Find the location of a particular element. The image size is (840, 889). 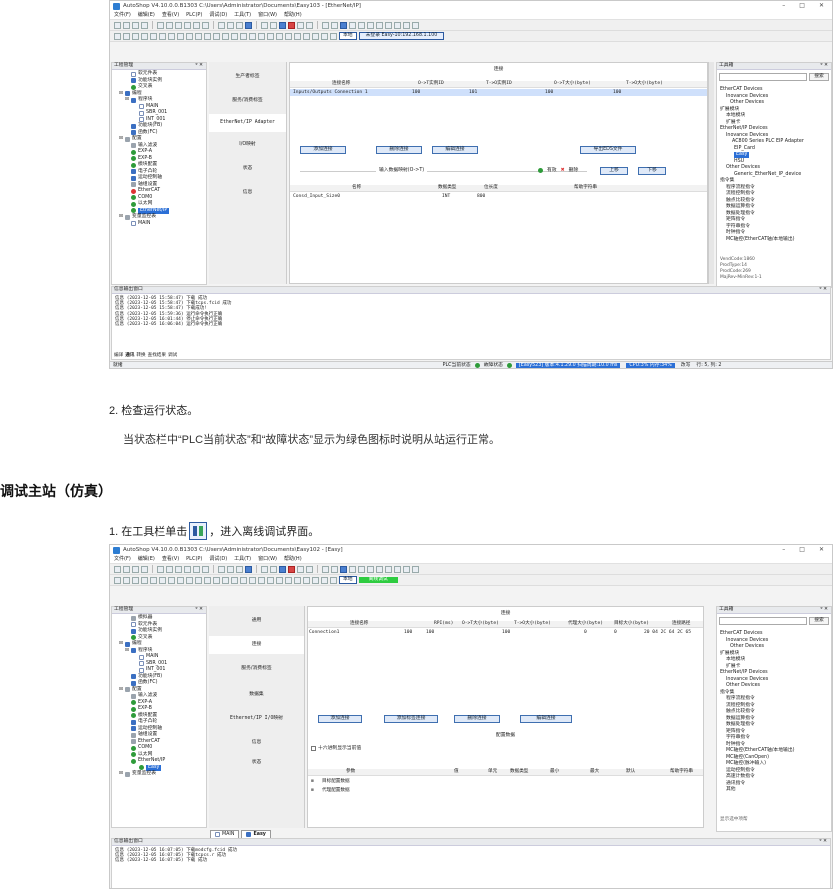

nav-general: 通用 is located at coordinates (256, 621).